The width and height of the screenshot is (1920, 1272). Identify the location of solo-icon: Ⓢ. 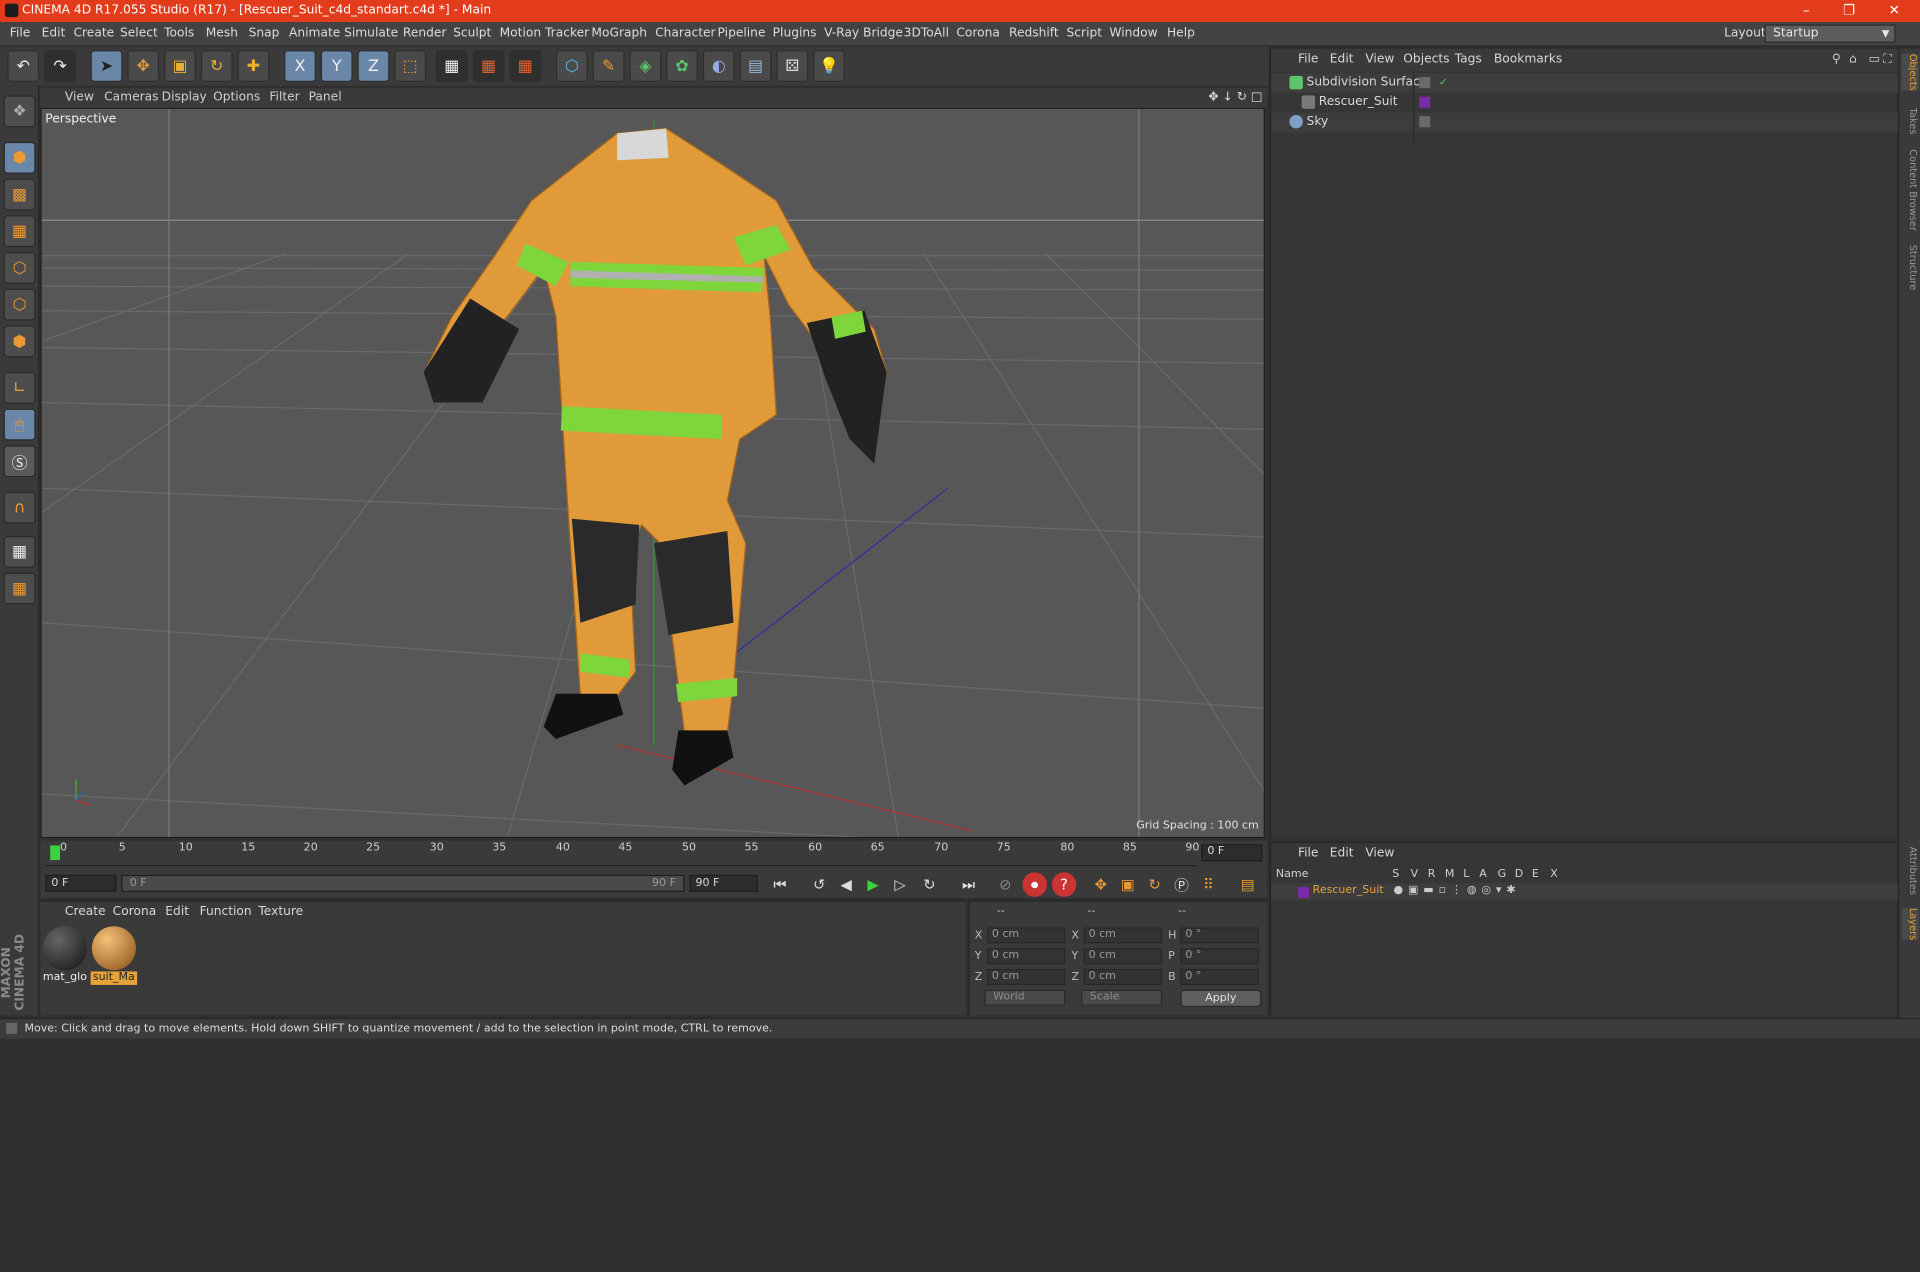
(19, 461).